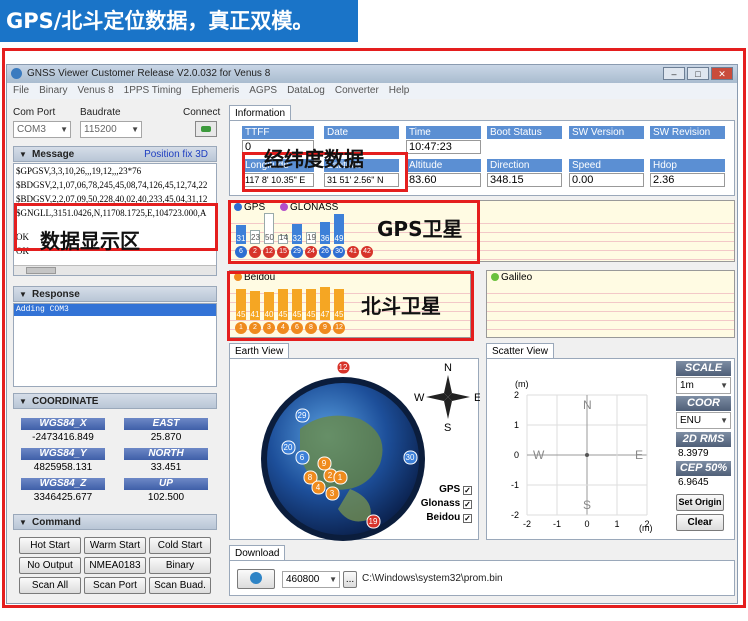 The image size is (748, 621). I want to click on collapse-icon: ▼, so click(23, 401).